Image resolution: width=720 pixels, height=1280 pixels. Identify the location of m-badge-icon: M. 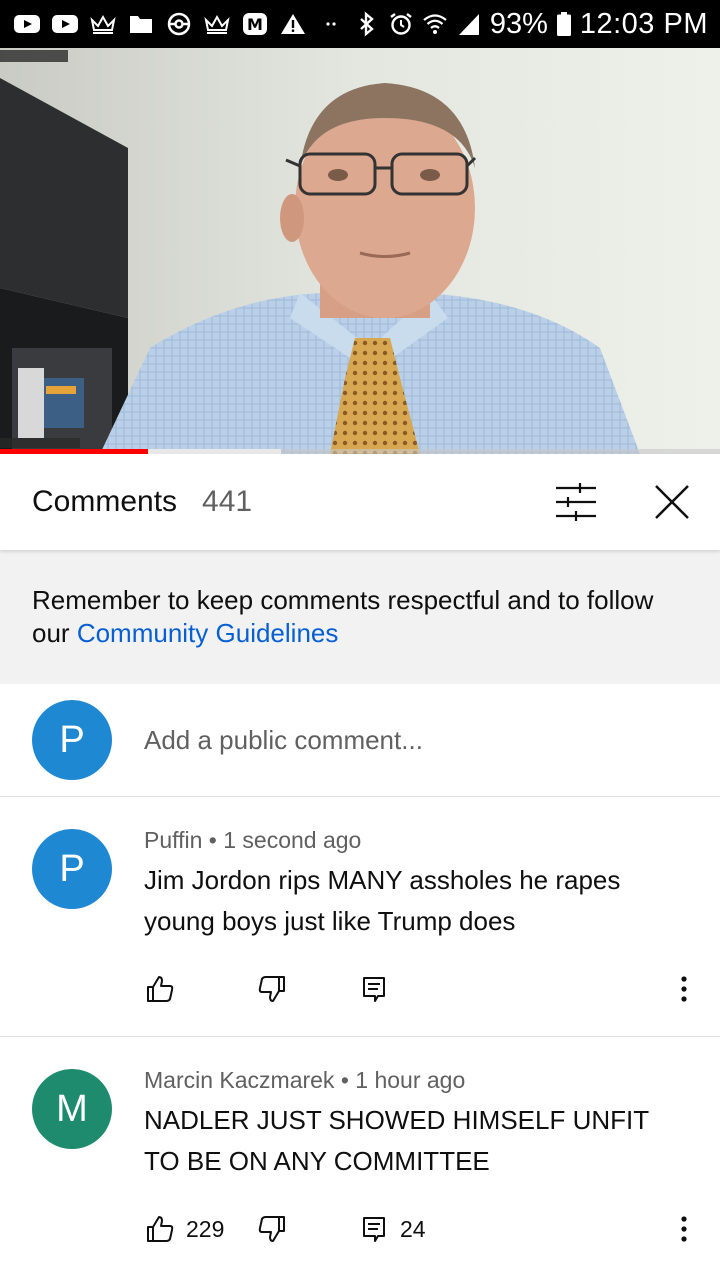
(255, 24).